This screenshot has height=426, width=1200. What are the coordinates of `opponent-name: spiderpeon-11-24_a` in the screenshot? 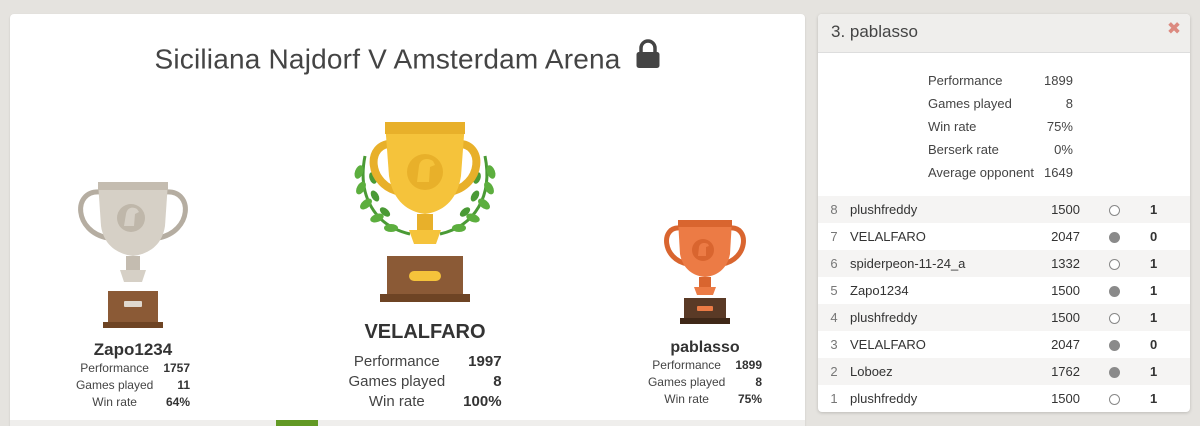 It's located at (930, 263).